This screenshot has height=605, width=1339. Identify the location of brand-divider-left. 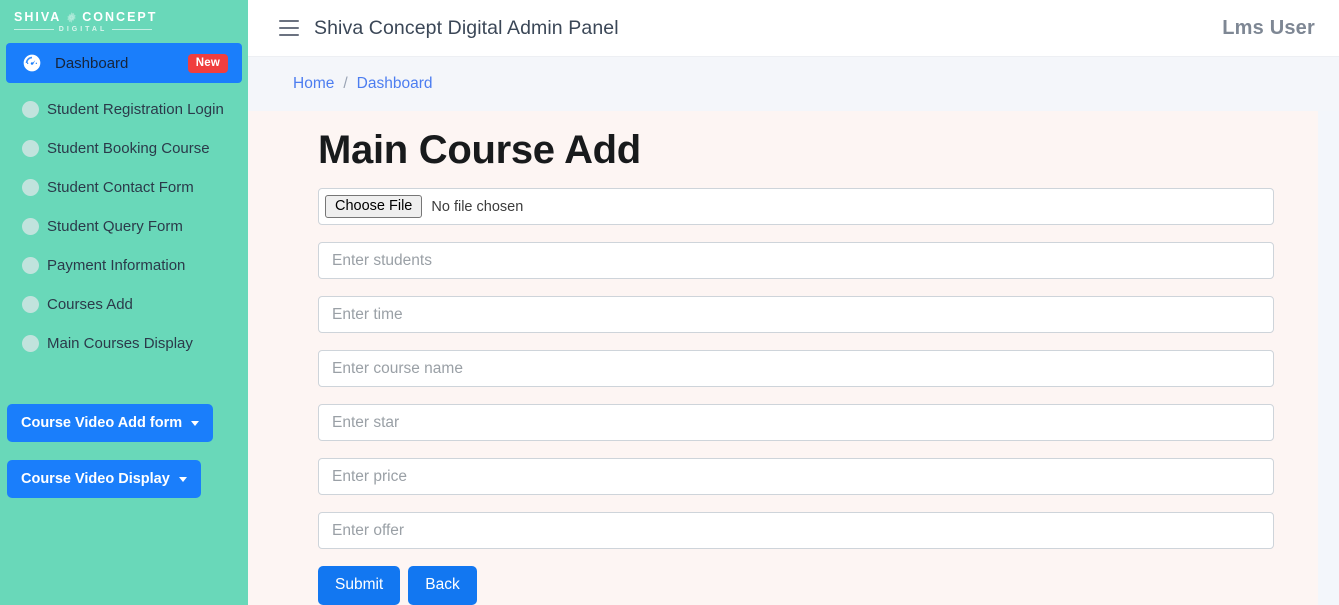
(34, 29).